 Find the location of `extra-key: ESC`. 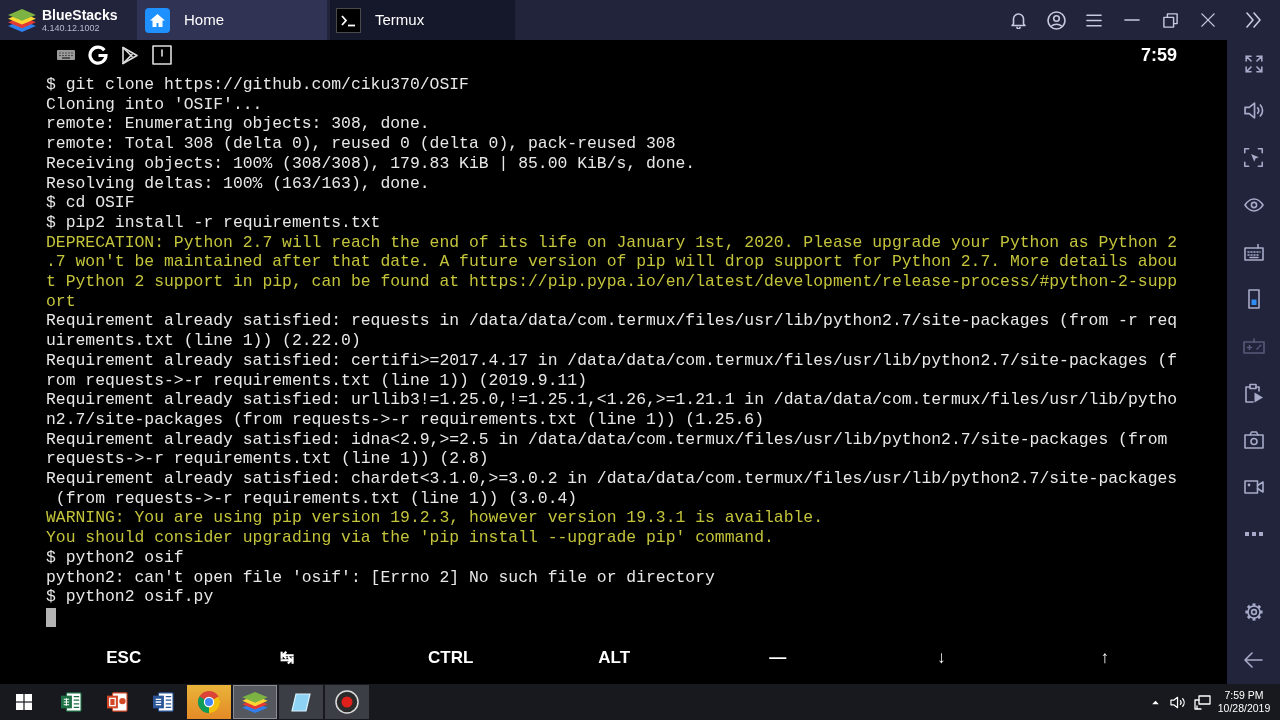

extra-key: ESC is located at coordinates (124, 658).